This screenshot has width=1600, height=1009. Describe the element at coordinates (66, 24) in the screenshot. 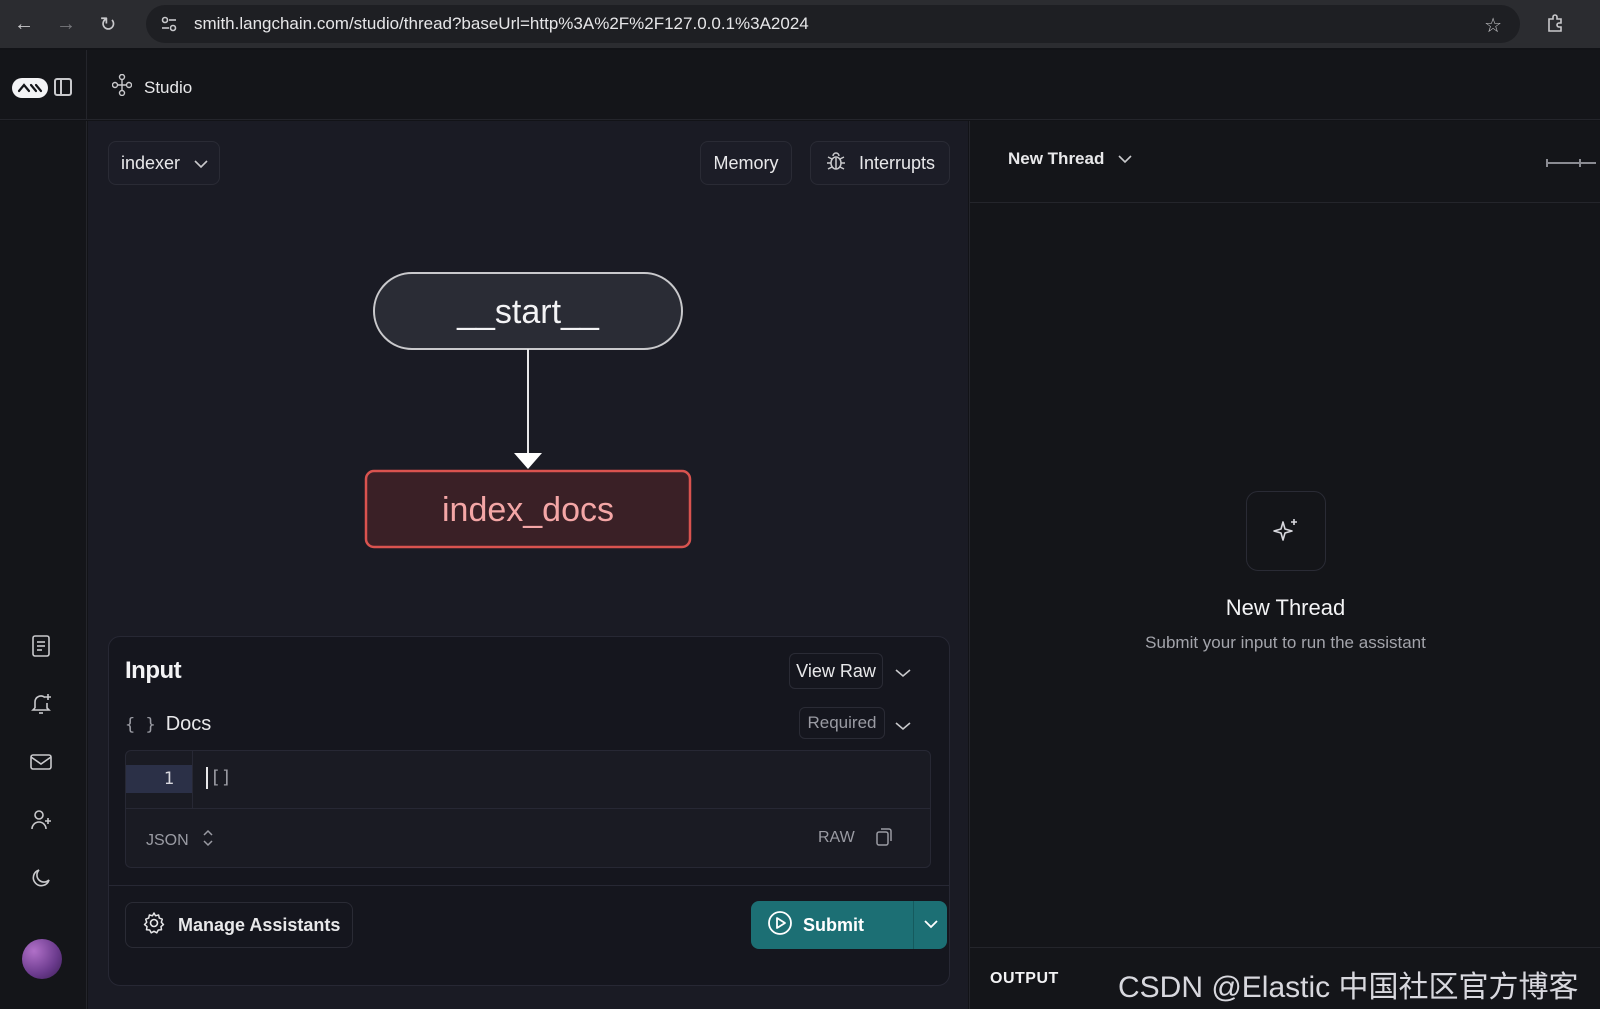

I see `forward-icon: →` at that location.